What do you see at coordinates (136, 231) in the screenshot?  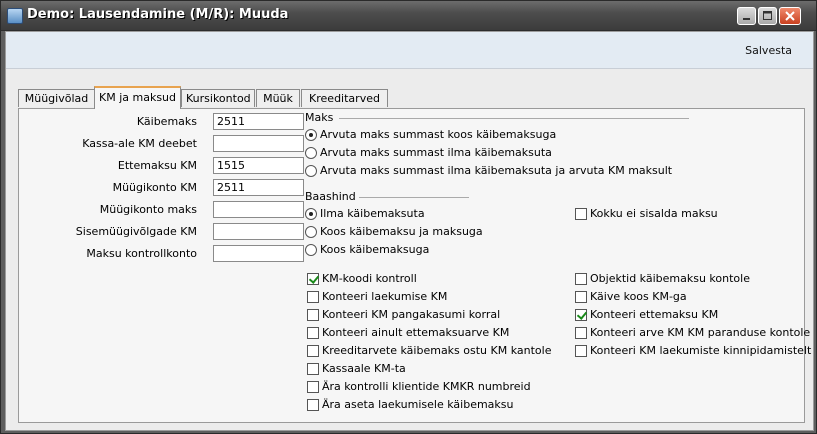 I see `field-label-sisemuugivolgade-km: Sisemüügivõlgade KM` at bounding box center [136, 231].